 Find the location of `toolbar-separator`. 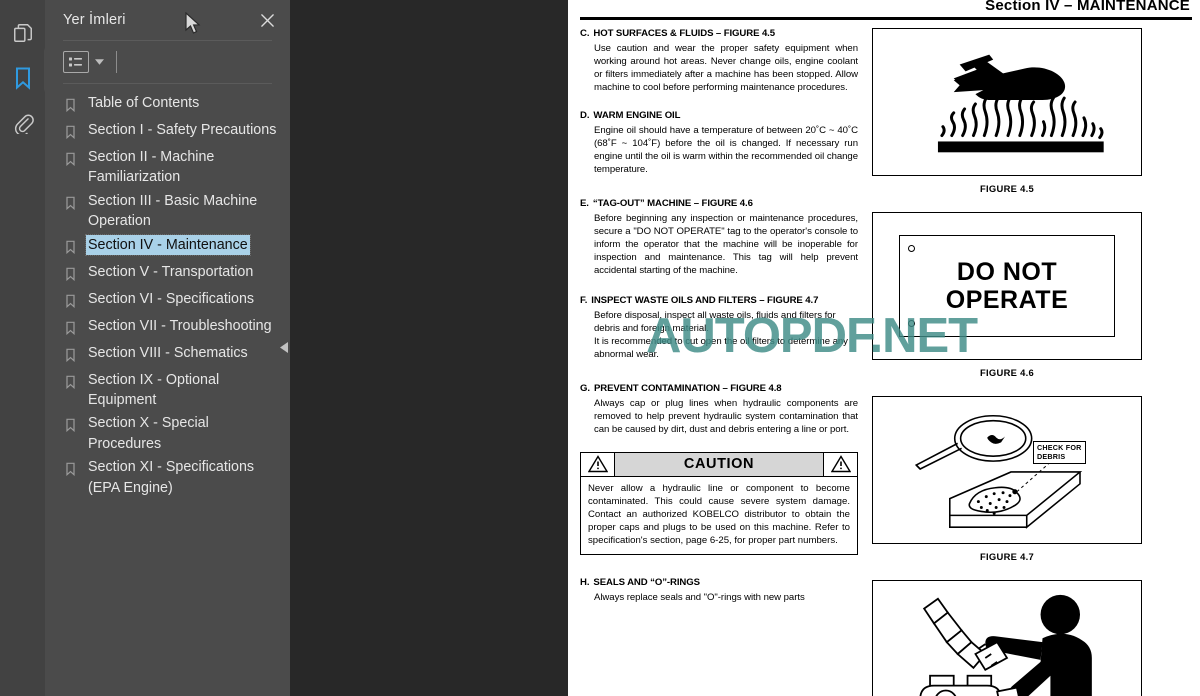

toolbar-separator is located at coordinates (116, 62).